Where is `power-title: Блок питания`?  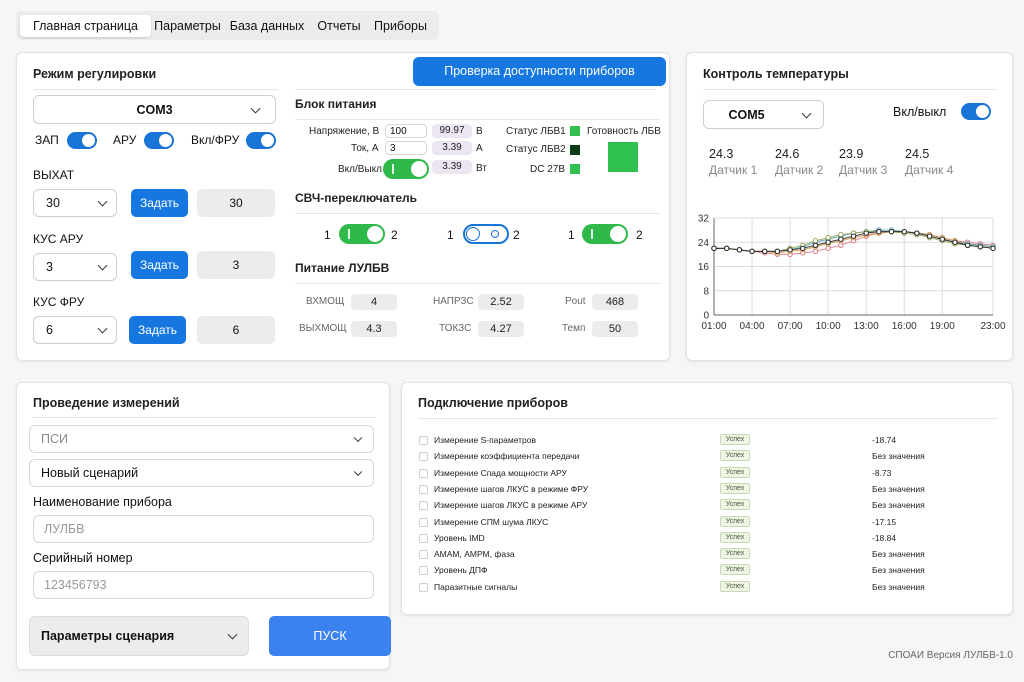
power-title: Блок питания is located at coordinates (336, 104).